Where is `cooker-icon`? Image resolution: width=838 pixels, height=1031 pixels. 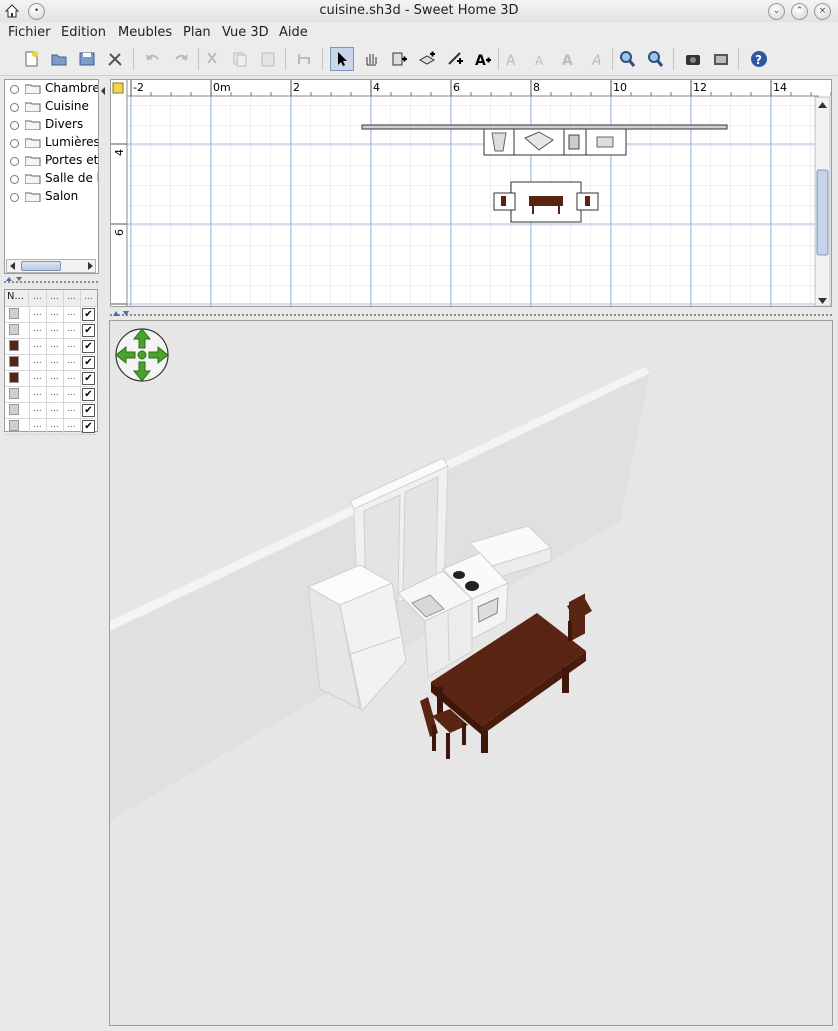 cooker-icon is located at coordinates (14, 409).